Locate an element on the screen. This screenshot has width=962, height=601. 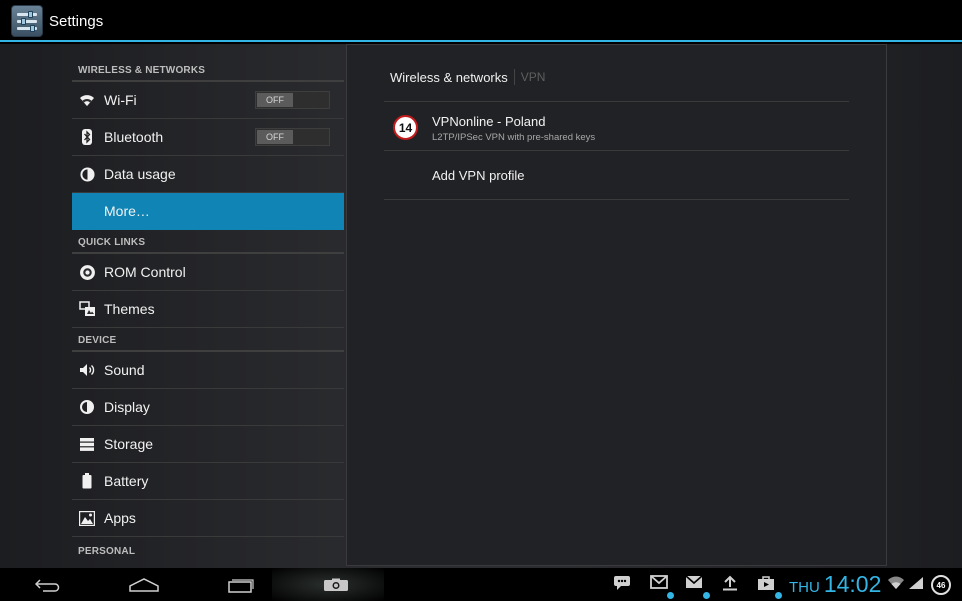
back-button is located at coordinates (48, 585).